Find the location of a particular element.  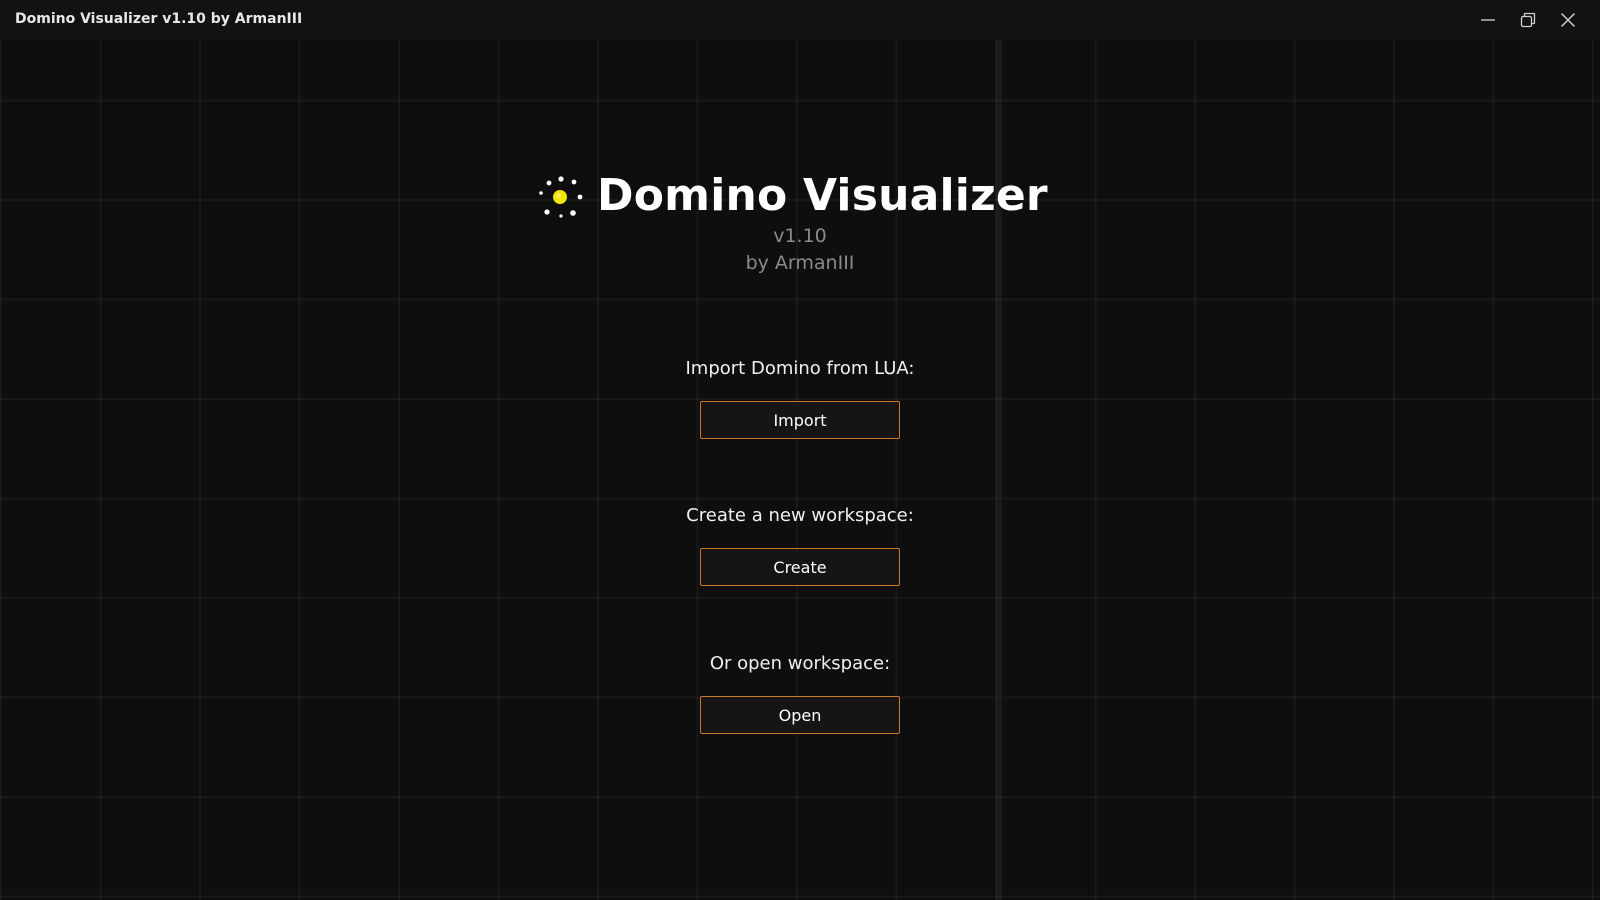

close-icon is located at coordinates (1568, 20).